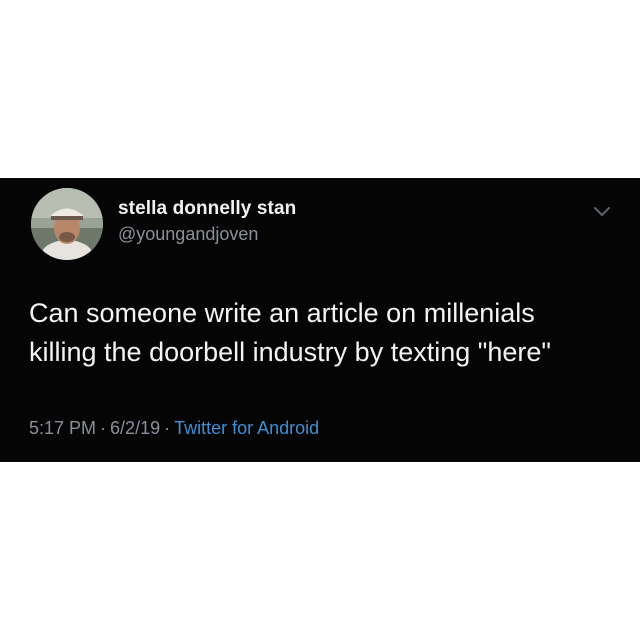  I want to click on tweet-date: 6/2/19, so click(135, 428).